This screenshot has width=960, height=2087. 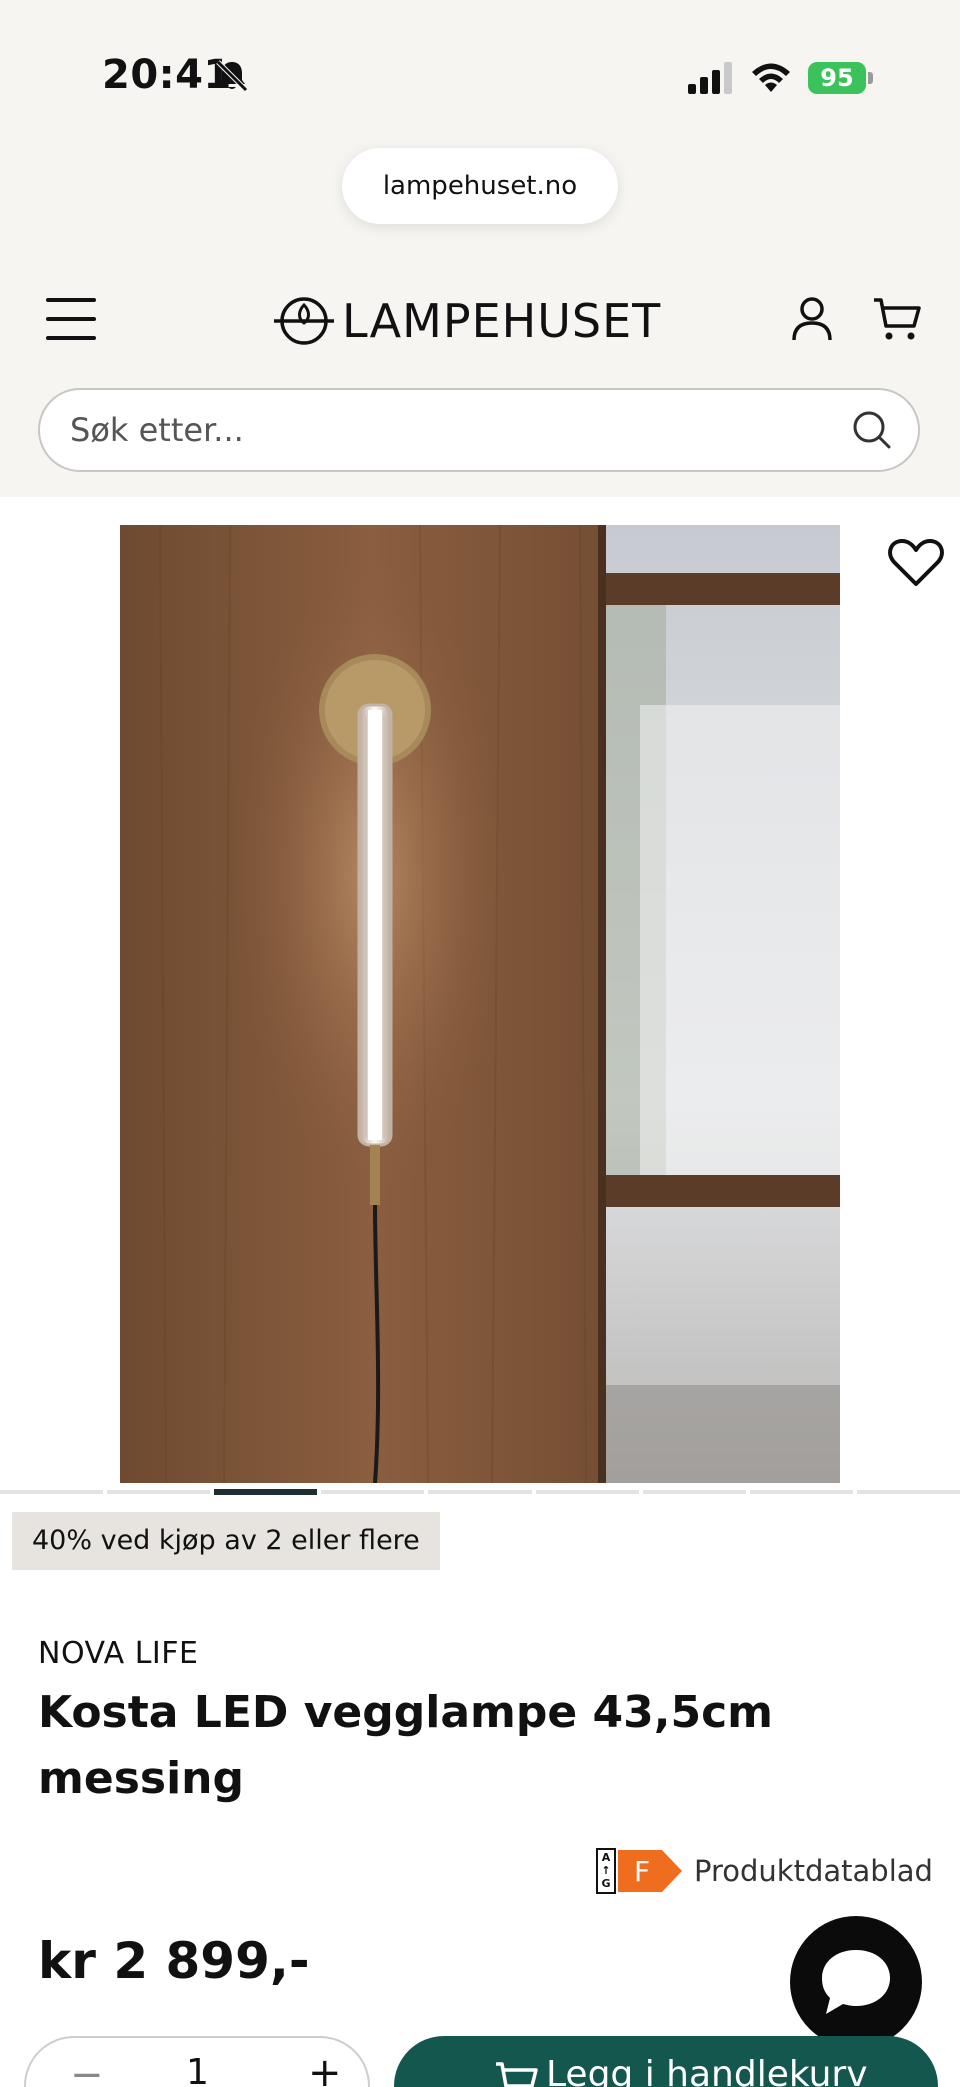 I want to click on product-brand: NOVA LIFE, so click(x=118, y=1653).